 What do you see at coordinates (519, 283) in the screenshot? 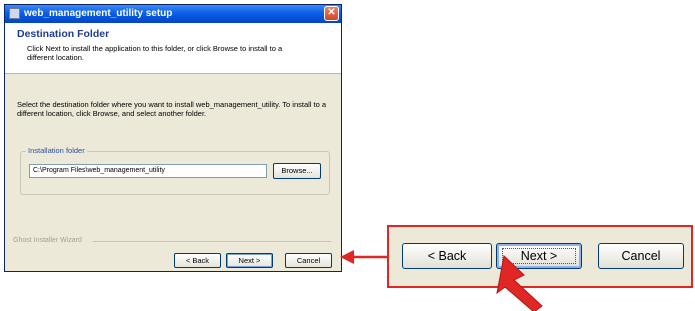
I see `pointer-arrow` at bounding box center [519, 283].